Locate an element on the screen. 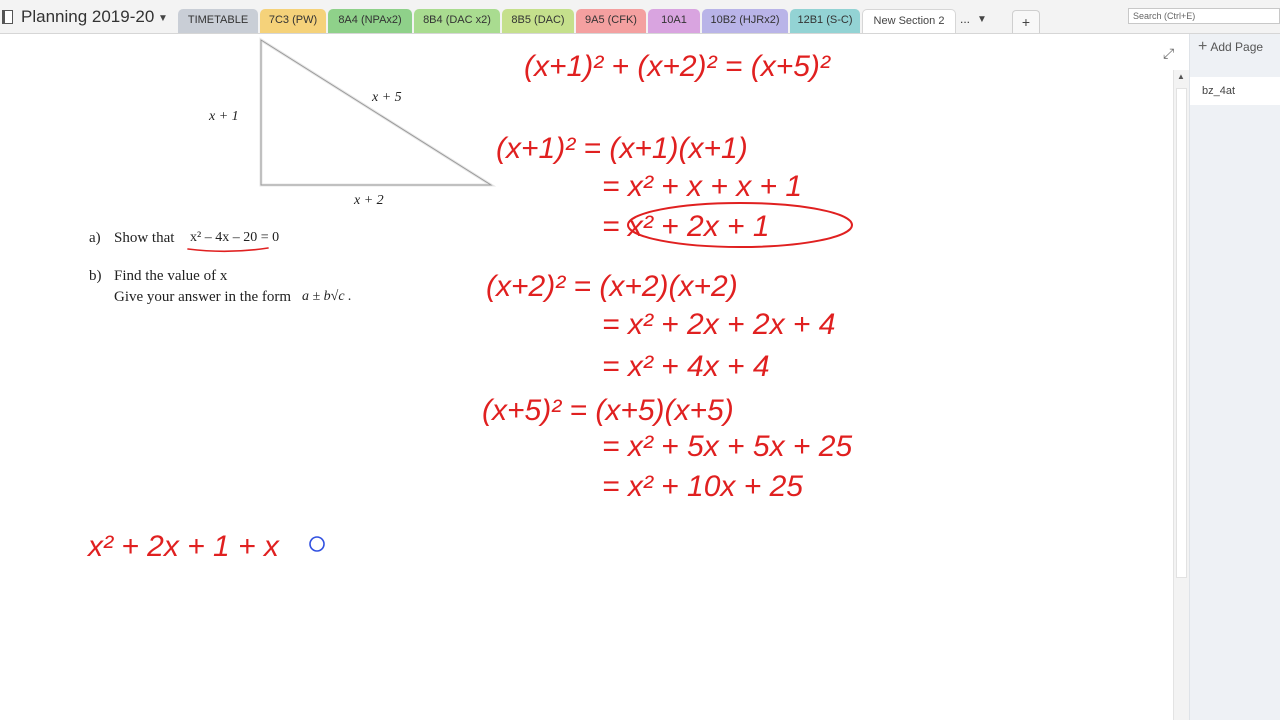 The width and height of the screenshot is (1280, 720). page-list-item: bz_4at is located at coordinates (1235, 91).